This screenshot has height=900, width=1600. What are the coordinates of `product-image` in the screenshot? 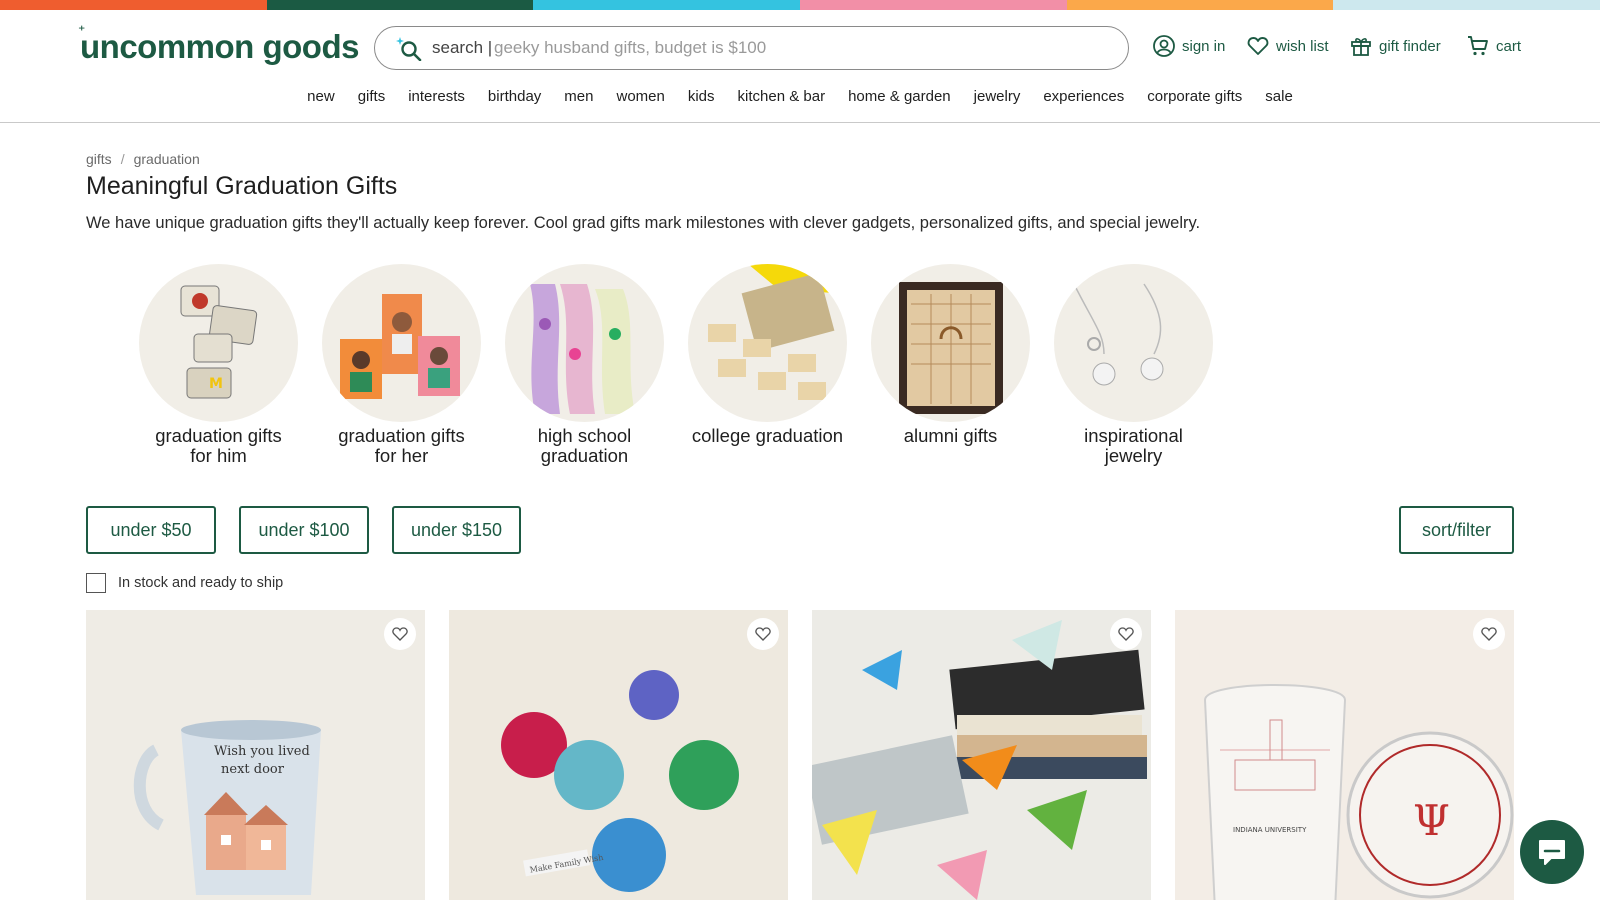 It's located at (981, 755).